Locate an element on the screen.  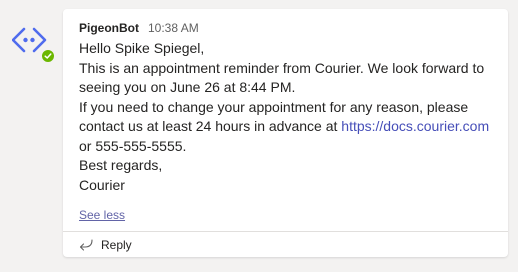
signature-text: Courier is located at coordinates (102, 184).